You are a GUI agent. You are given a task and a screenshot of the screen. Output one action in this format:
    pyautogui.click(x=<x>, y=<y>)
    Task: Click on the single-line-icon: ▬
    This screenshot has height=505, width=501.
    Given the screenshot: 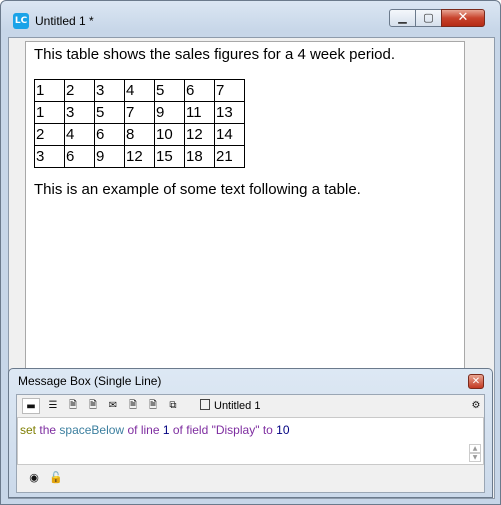 What is the action you would take?
    pyautogui.click(x=31, y=406)
    